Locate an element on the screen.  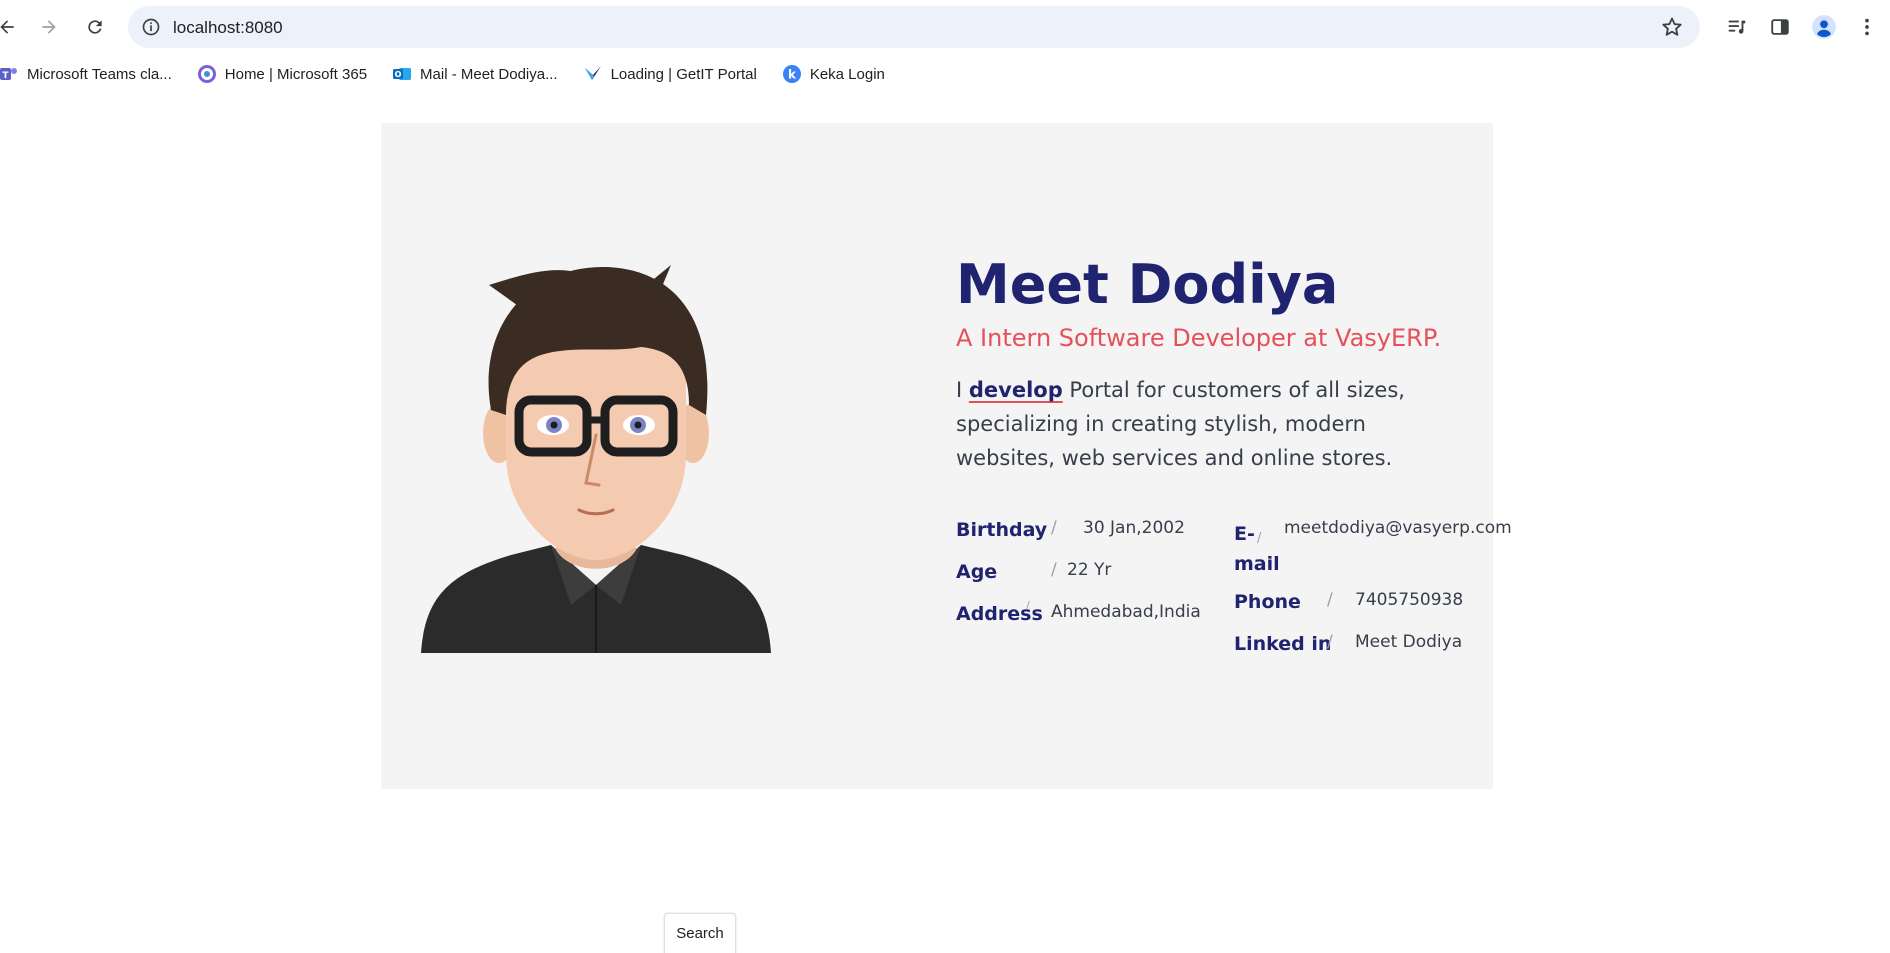
bookmark-getit: Loading | GetIT Portal is located at coordinates (674, 74).